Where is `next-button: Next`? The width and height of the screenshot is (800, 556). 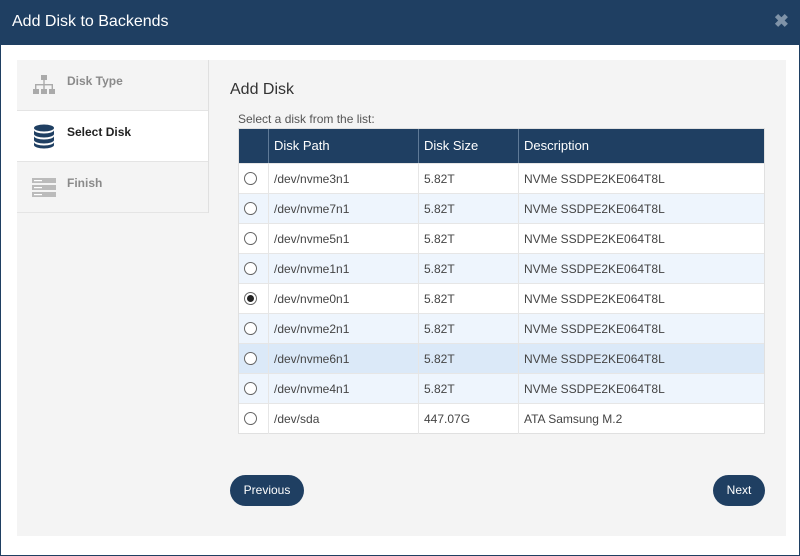 next-button: Next is located at coordinates (739, 490).